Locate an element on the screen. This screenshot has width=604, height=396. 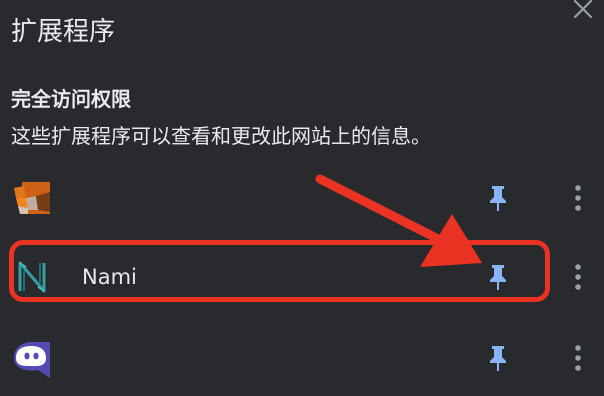
extension-row-nami: Nami is located at coordinates (302, 277).